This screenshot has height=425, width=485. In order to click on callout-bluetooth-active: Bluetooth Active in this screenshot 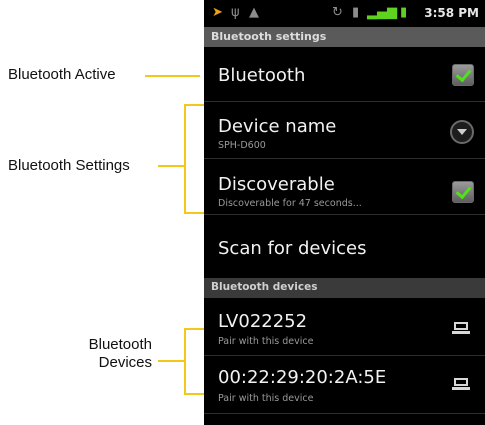, I will do `click(62, 74)`.